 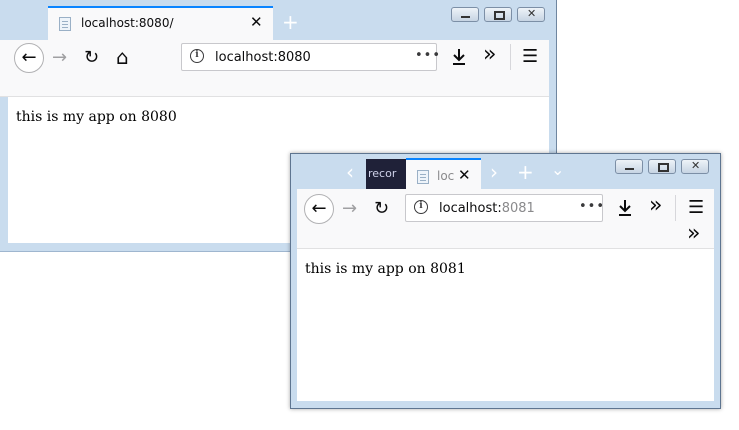 I want to click on tab-localhost-8080: localhost:8080/ ✕, so click(x=160, y=23).